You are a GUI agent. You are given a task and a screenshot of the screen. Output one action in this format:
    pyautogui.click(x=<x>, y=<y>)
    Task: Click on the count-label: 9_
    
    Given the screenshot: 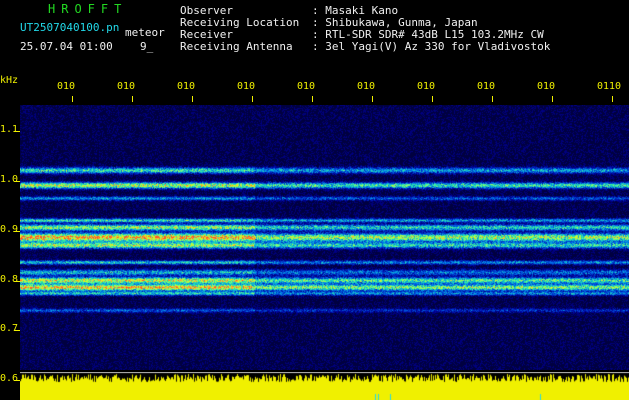 What is the action you would take?
    pyautogui.click(x=147, y=46)
    